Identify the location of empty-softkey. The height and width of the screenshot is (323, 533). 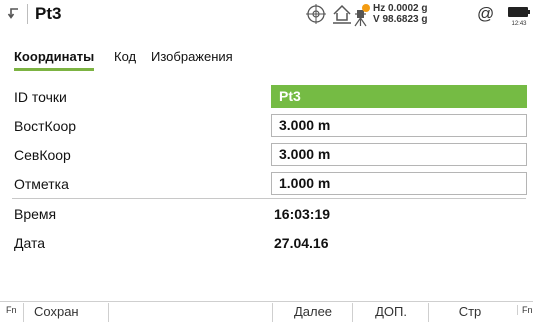
(190, 312).